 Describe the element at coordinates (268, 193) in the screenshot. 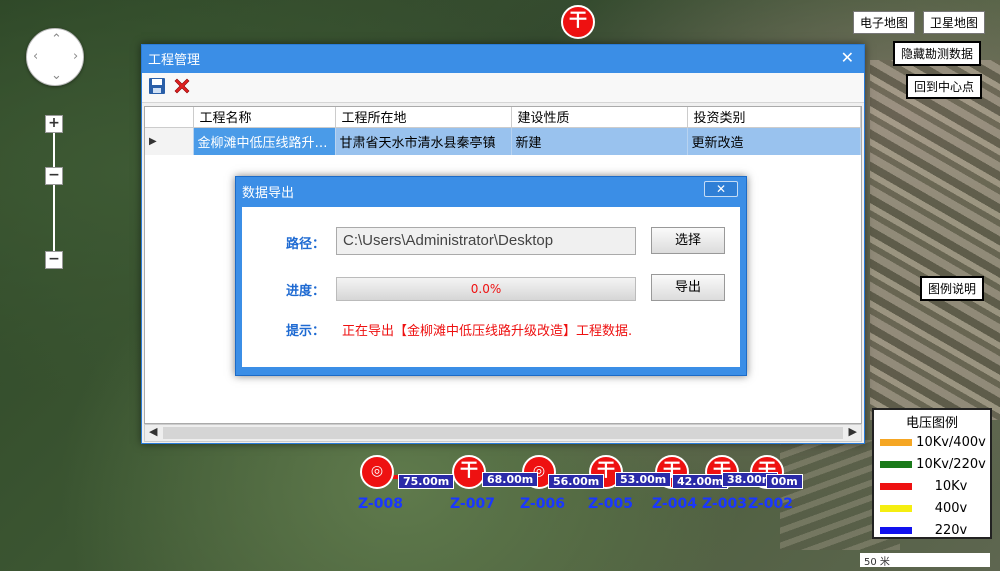

I see `export-dialog-title: 数据导出` at that location.